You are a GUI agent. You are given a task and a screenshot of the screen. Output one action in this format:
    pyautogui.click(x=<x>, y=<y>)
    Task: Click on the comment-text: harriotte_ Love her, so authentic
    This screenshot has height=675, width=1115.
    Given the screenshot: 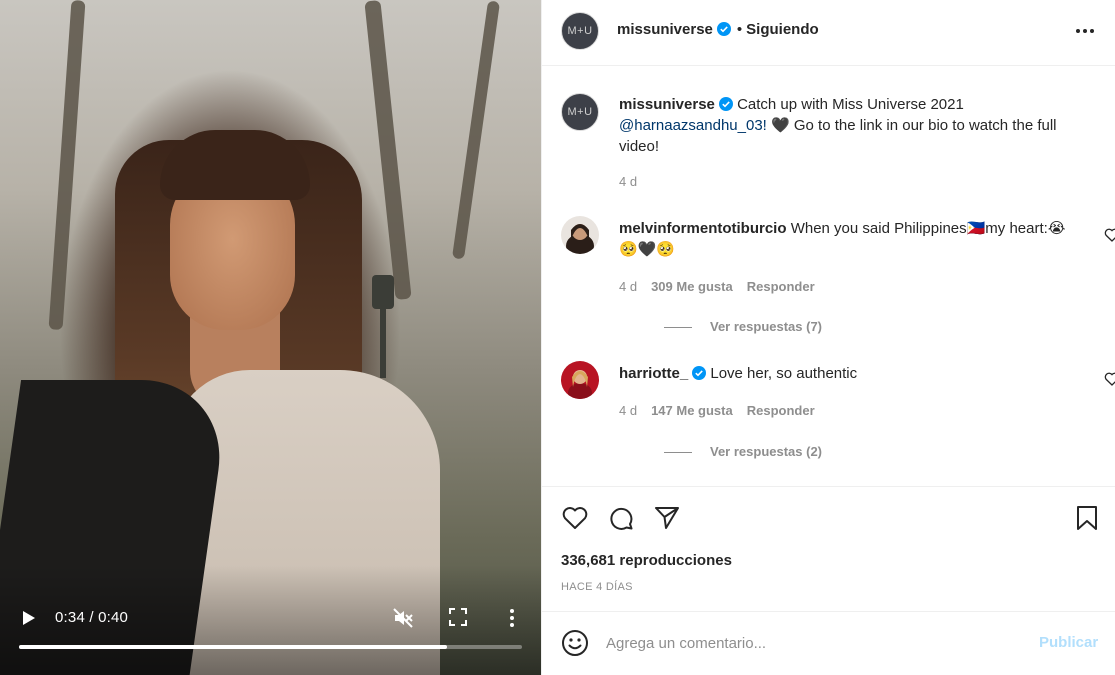 What is the action you would take?
    pyautogui.click(x=849, y=373)
    